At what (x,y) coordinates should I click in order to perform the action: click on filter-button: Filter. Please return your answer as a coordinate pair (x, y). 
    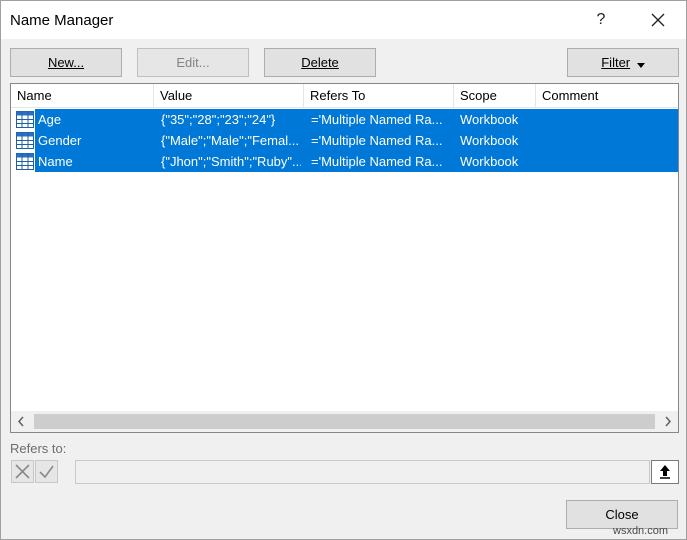
    Looking at the image, I should click on (623, 62).